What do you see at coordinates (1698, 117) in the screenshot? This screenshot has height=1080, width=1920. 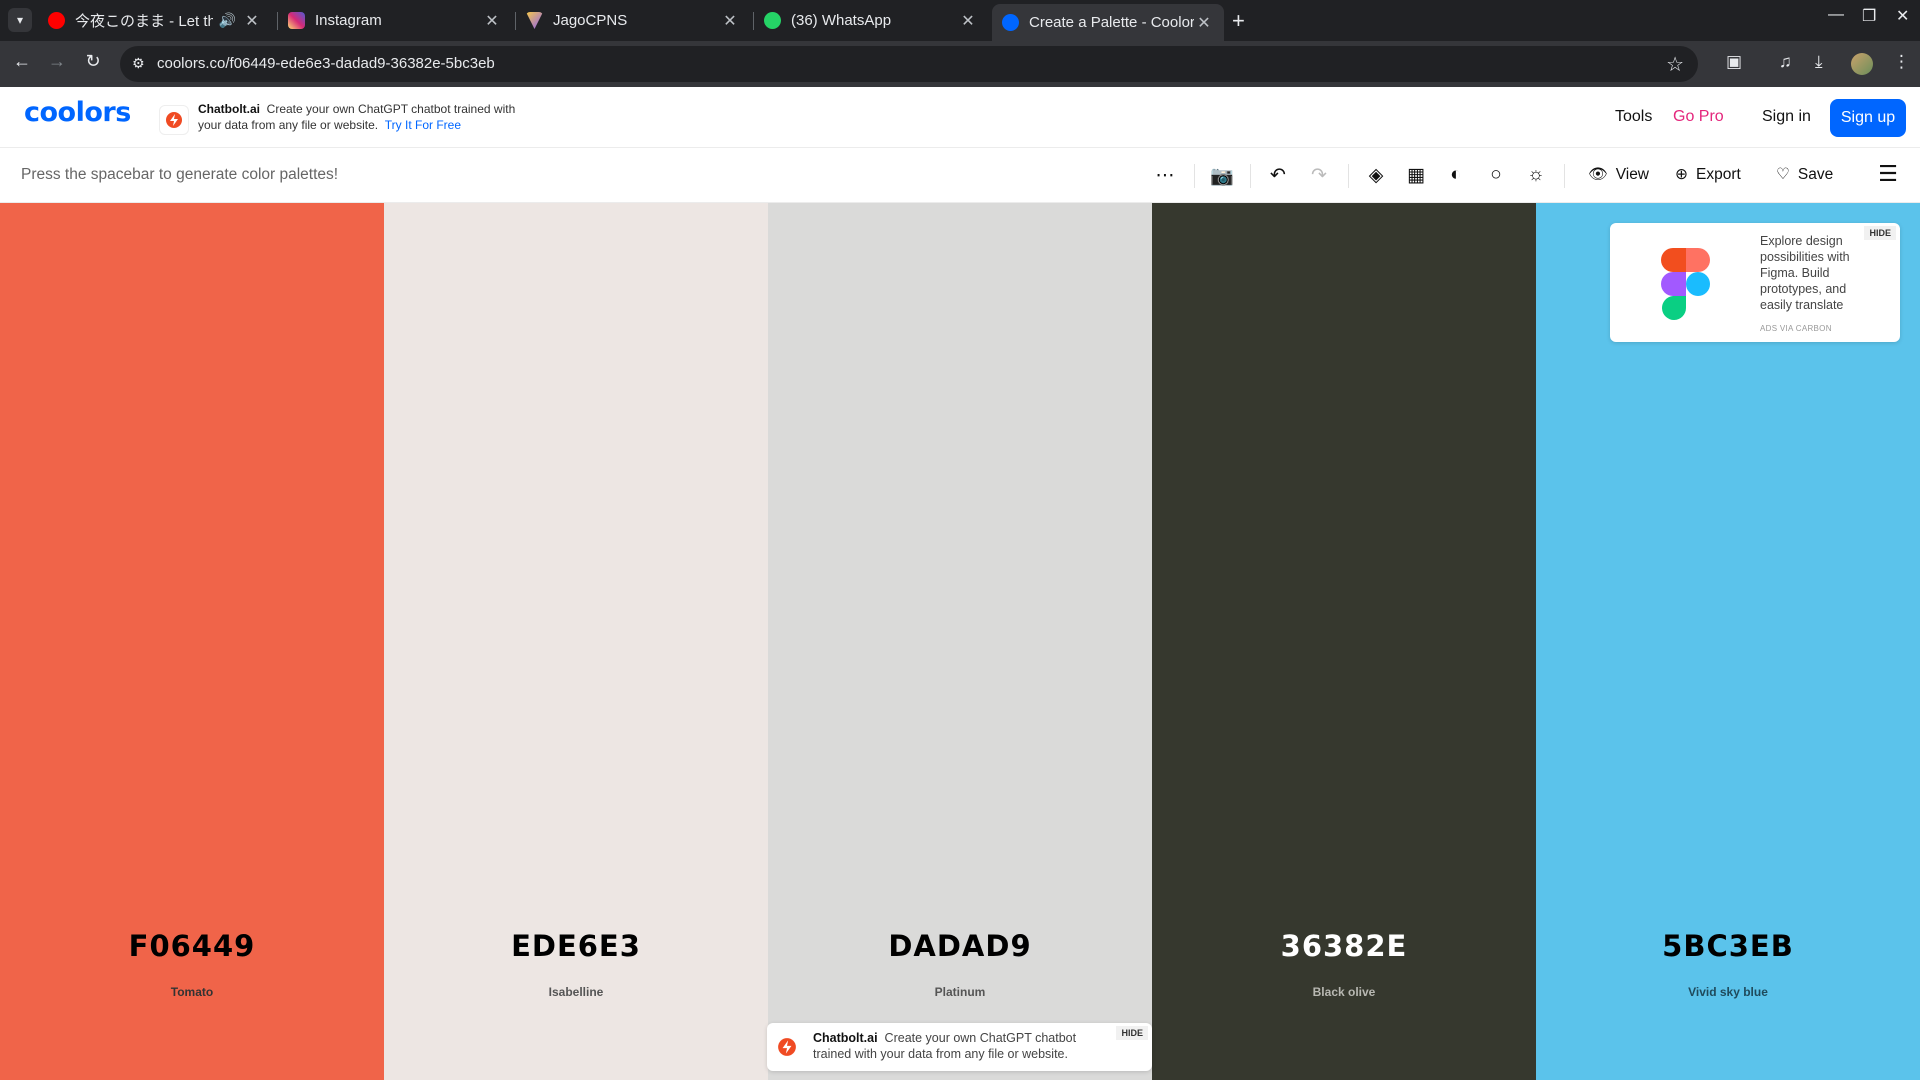 I see `go-pro-link: Go Pro` at bounding box center [1698, 117].